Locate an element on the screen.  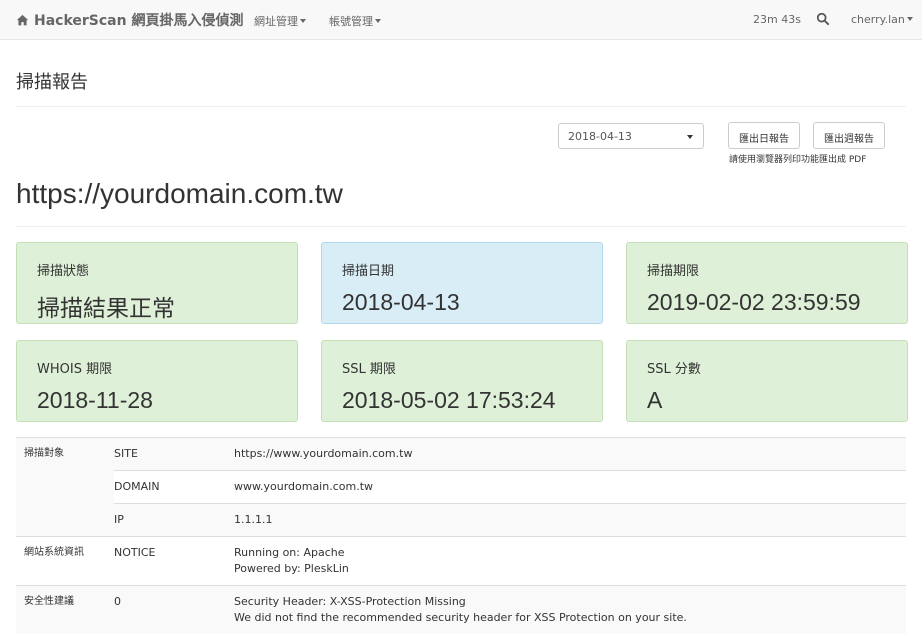
table-key: NOTICE is located at coordinates (174, 561).